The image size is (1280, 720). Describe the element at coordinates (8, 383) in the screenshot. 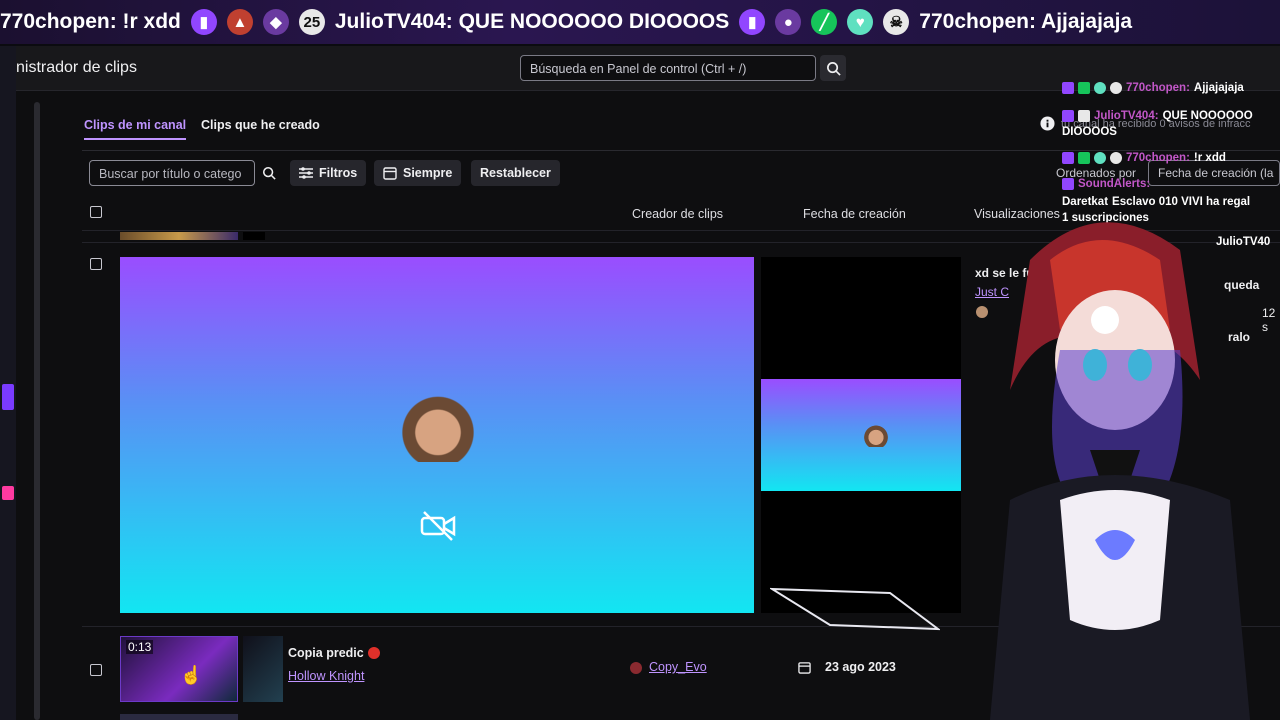

I see `left-strip` at that location.